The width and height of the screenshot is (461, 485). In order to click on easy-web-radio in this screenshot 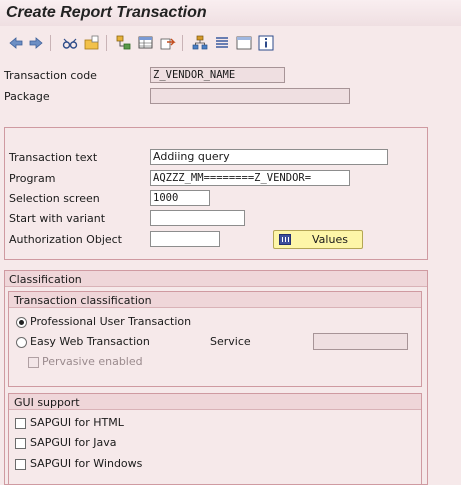, I will do `click(21, 342)`.